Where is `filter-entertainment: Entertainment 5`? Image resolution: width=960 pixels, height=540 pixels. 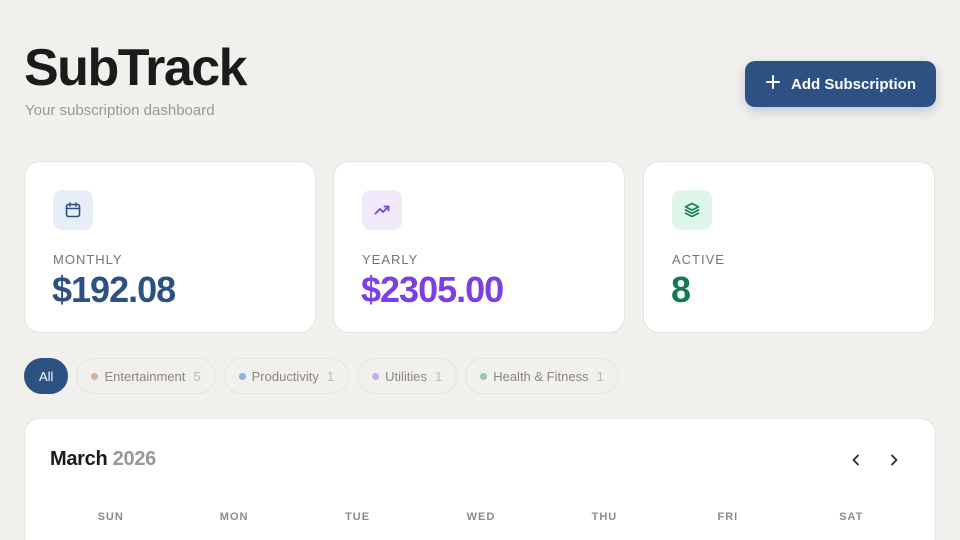 filter-entertainment: Entertainment 5 is located at coordinates (146, 376).